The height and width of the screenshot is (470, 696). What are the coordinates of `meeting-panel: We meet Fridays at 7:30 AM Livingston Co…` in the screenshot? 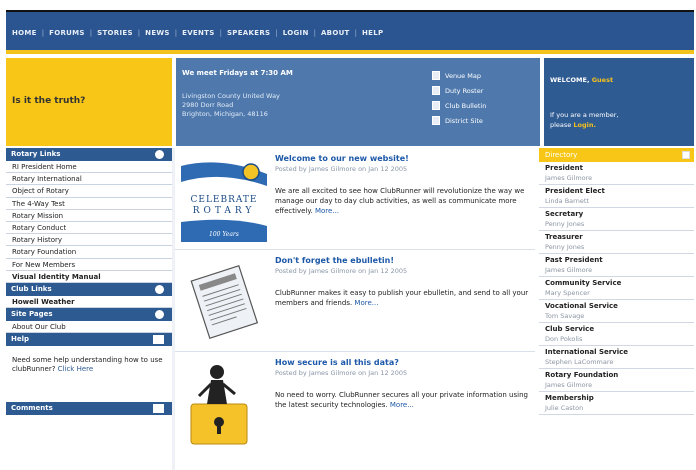 It's located at (358, 102).